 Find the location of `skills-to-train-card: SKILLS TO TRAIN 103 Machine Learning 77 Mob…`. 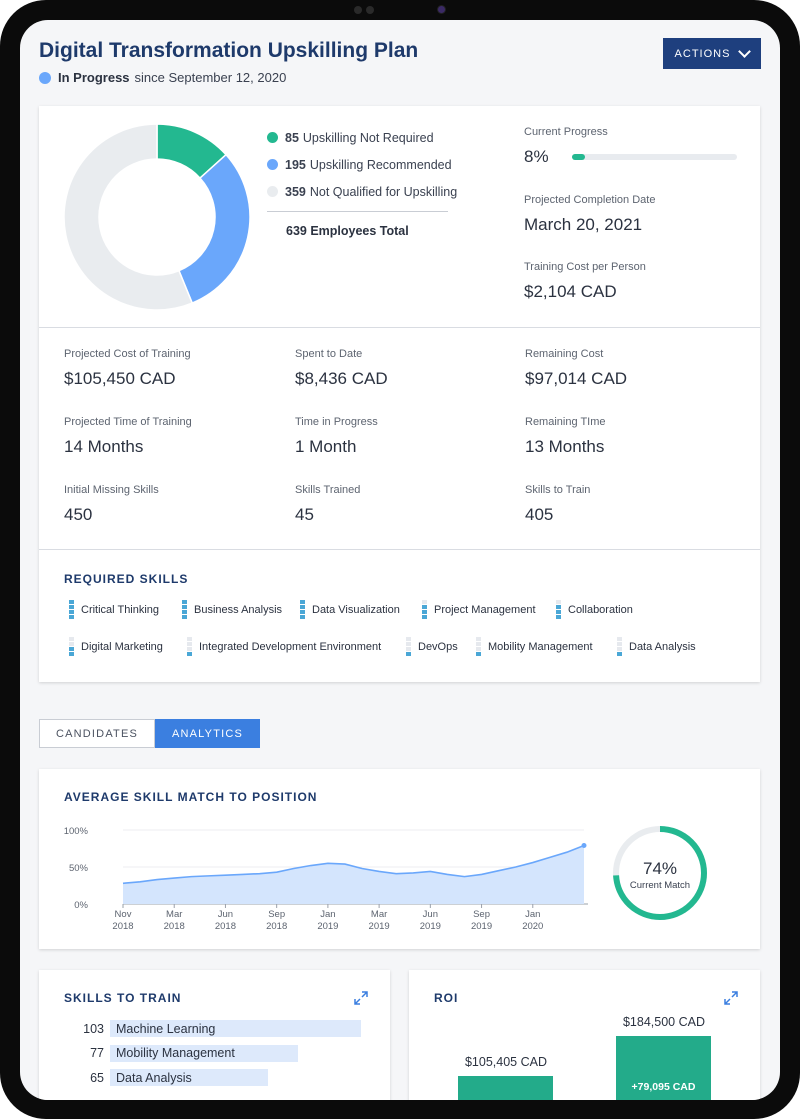

skills-to-train-card: SKILLS TO TRAIN 103 Machine Learning 77 Mob… is located at coordinates (214, 1035).